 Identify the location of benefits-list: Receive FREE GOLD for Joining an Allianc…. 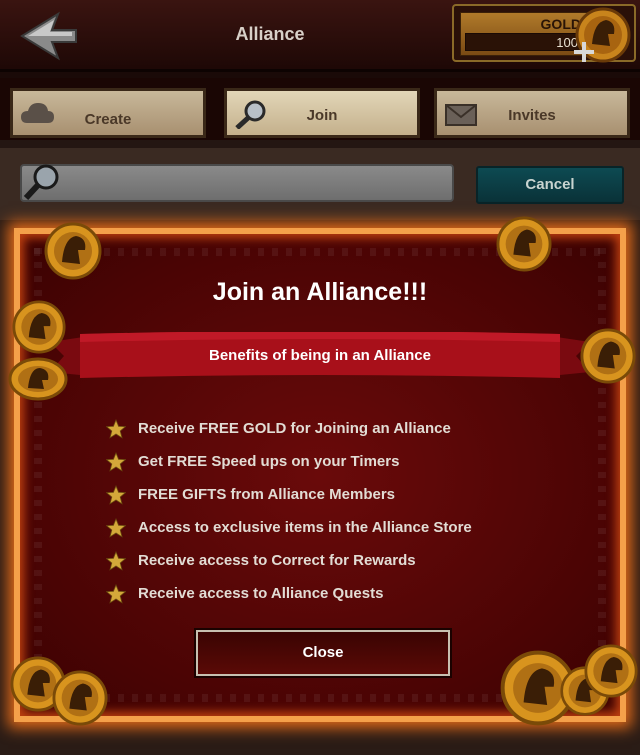
(289, 511).